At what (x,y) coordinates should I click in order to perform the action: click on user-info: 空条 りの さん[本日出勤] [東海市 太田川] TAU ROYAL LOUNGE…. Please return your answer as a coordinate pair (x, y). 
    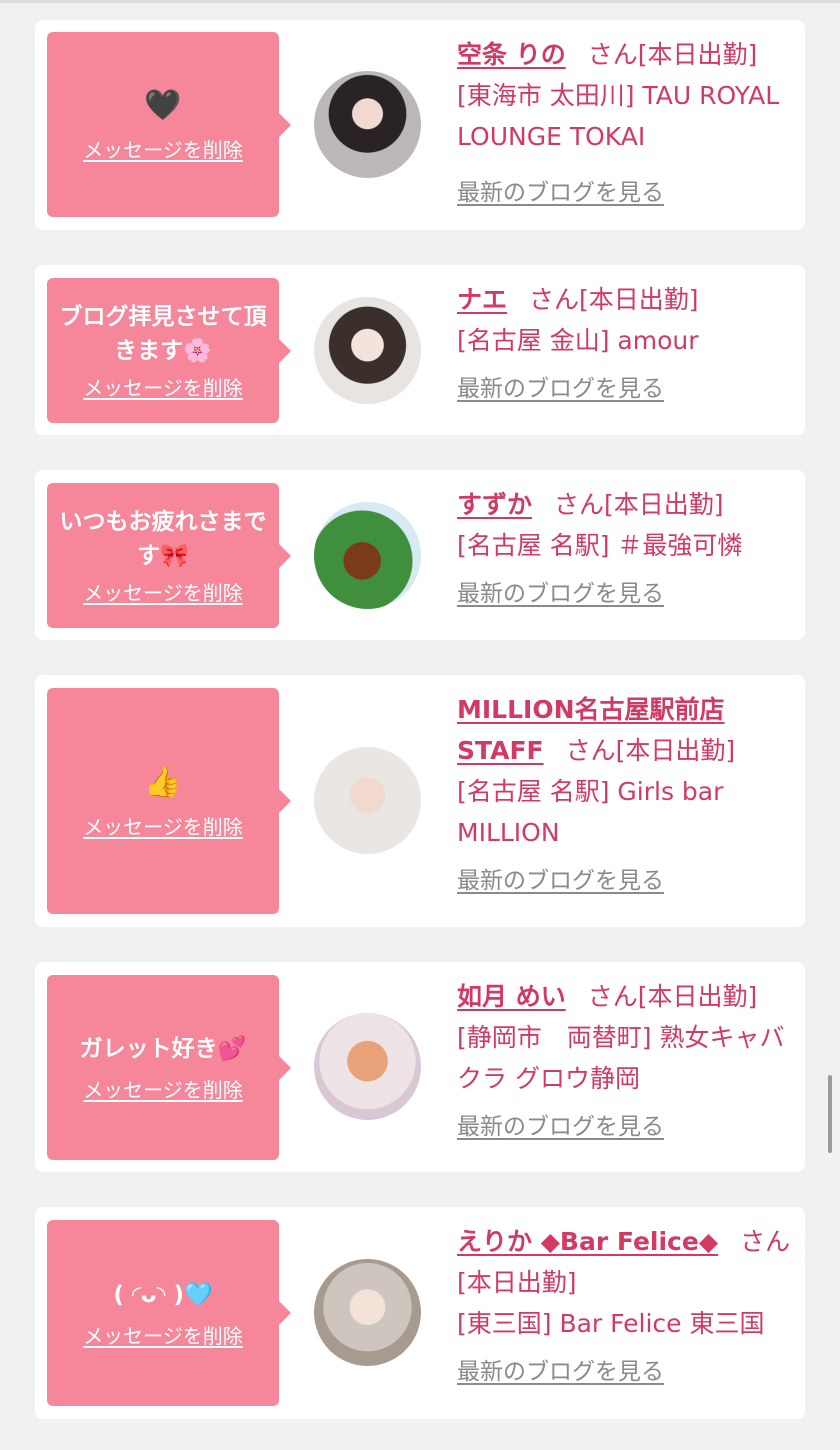
    Looking at the image, I should click on (626, 124).